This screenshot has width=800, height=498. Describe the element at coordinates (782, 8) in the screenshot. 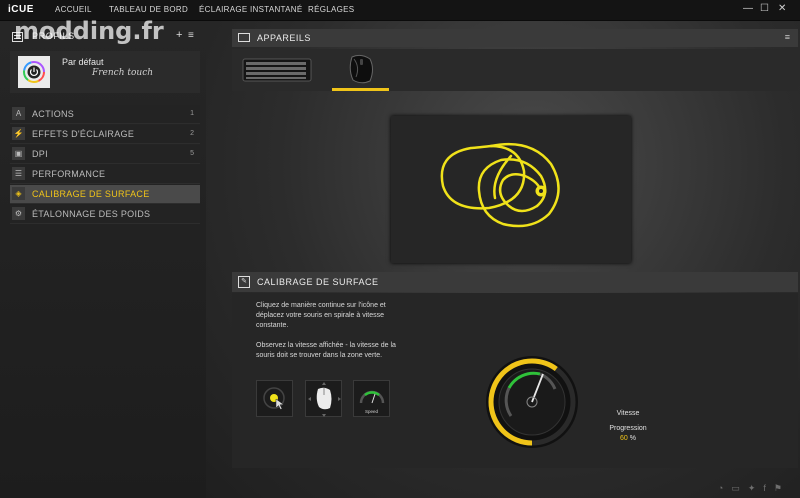

I see `close-button: ✕` at that location.